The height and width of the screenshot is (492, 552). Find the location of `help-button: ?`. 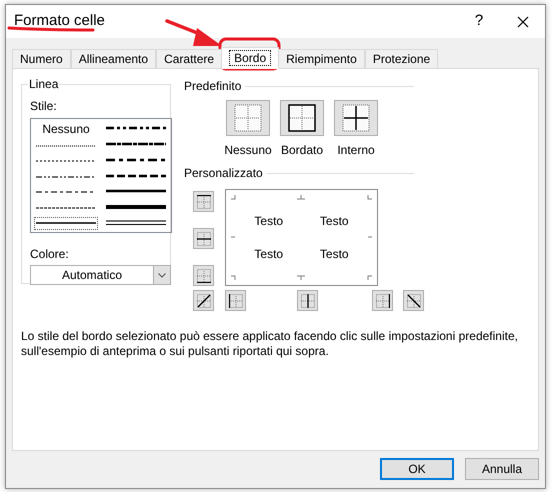

help-button: ? is located at coordinates (479, 22).